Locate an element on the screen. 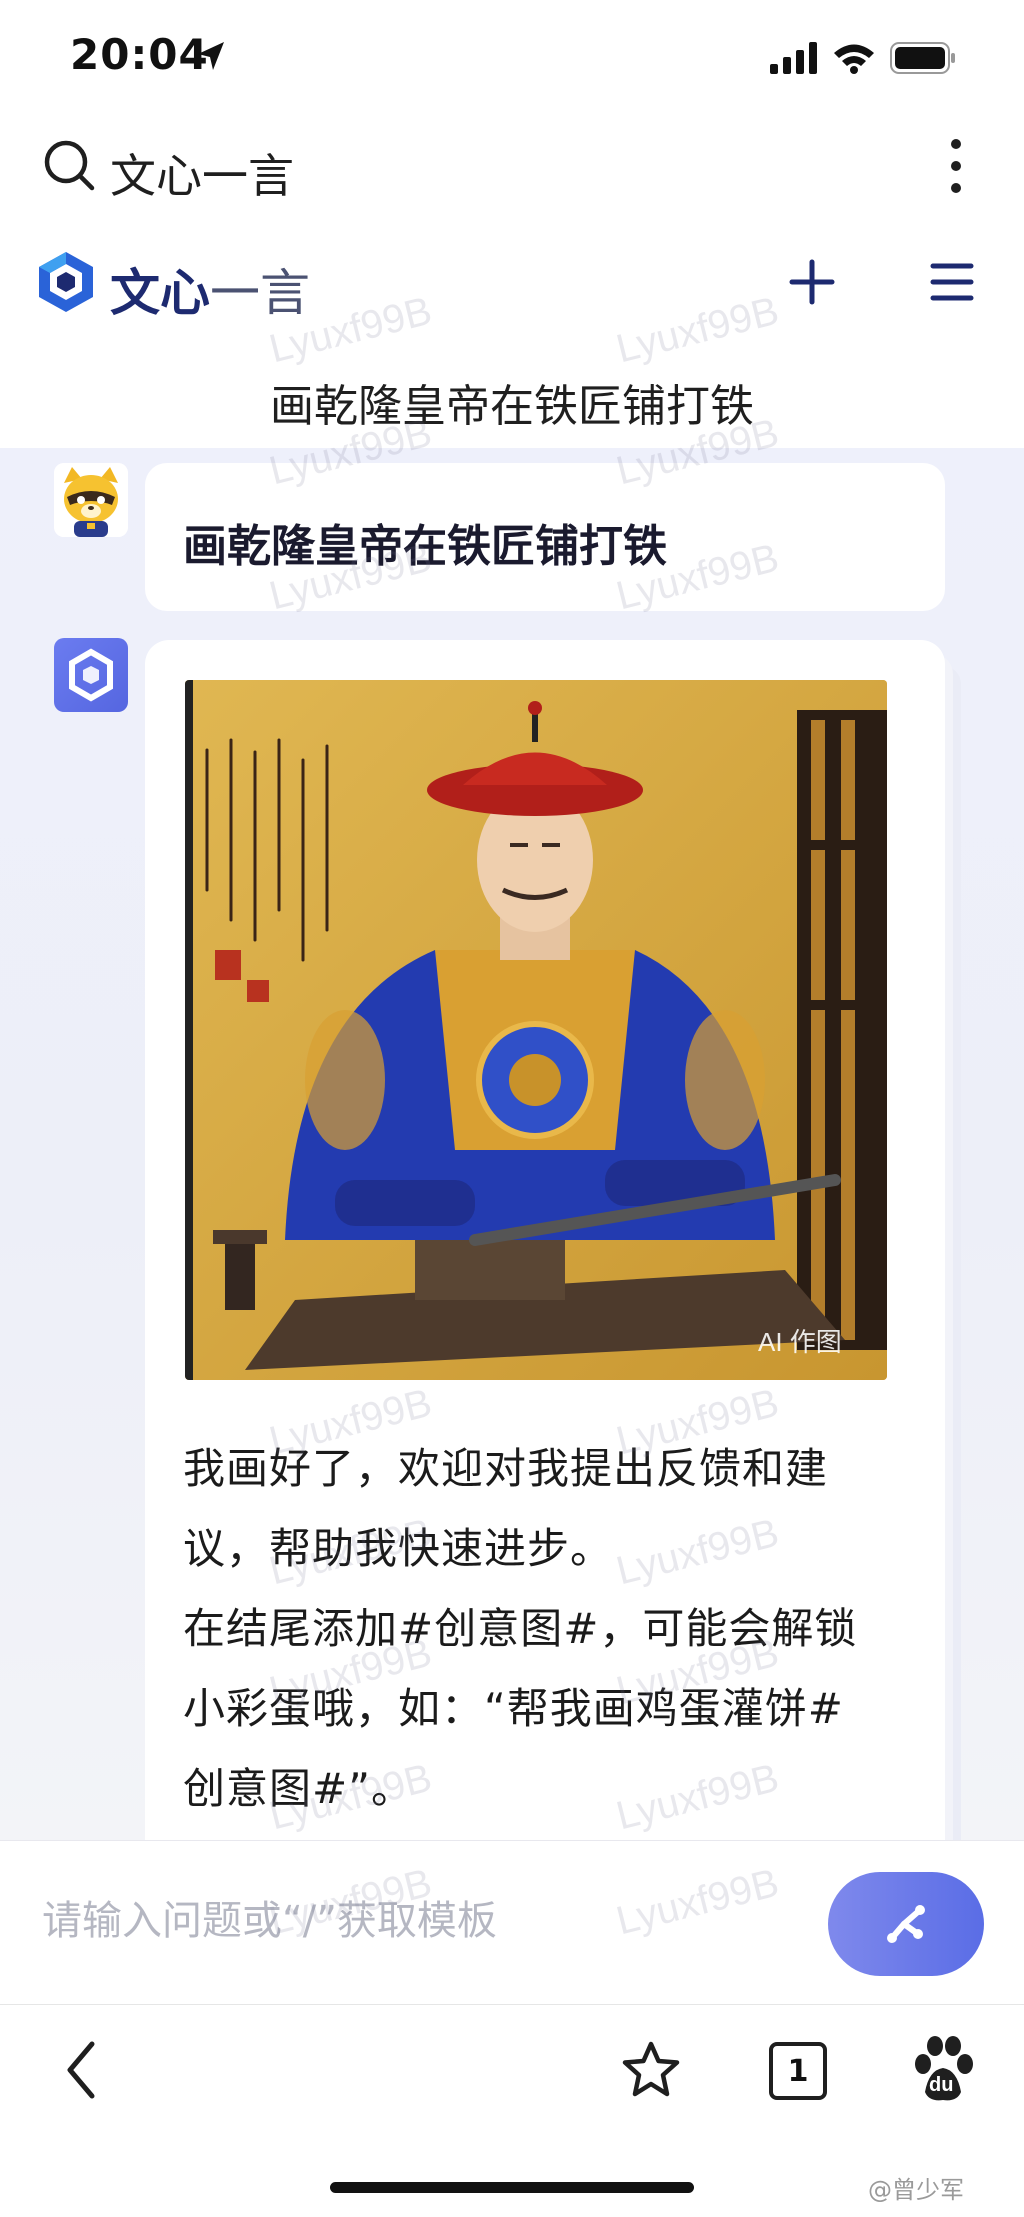  ai-image-badge: AI 作图 is located at coordinates (800, 1342).